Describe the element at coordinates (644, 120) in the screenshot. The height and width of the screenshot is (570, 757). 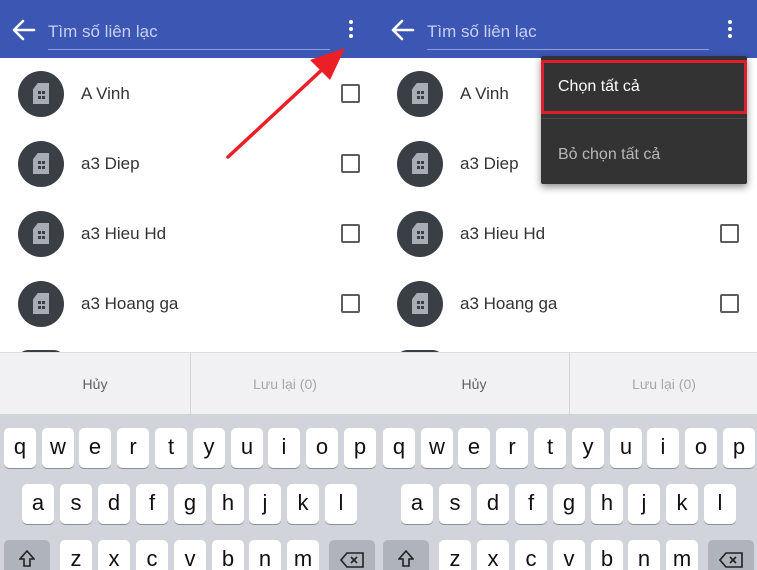
I see `overflow-menu: Chọn tất cả Bỏ chọn tất cả` at that location.